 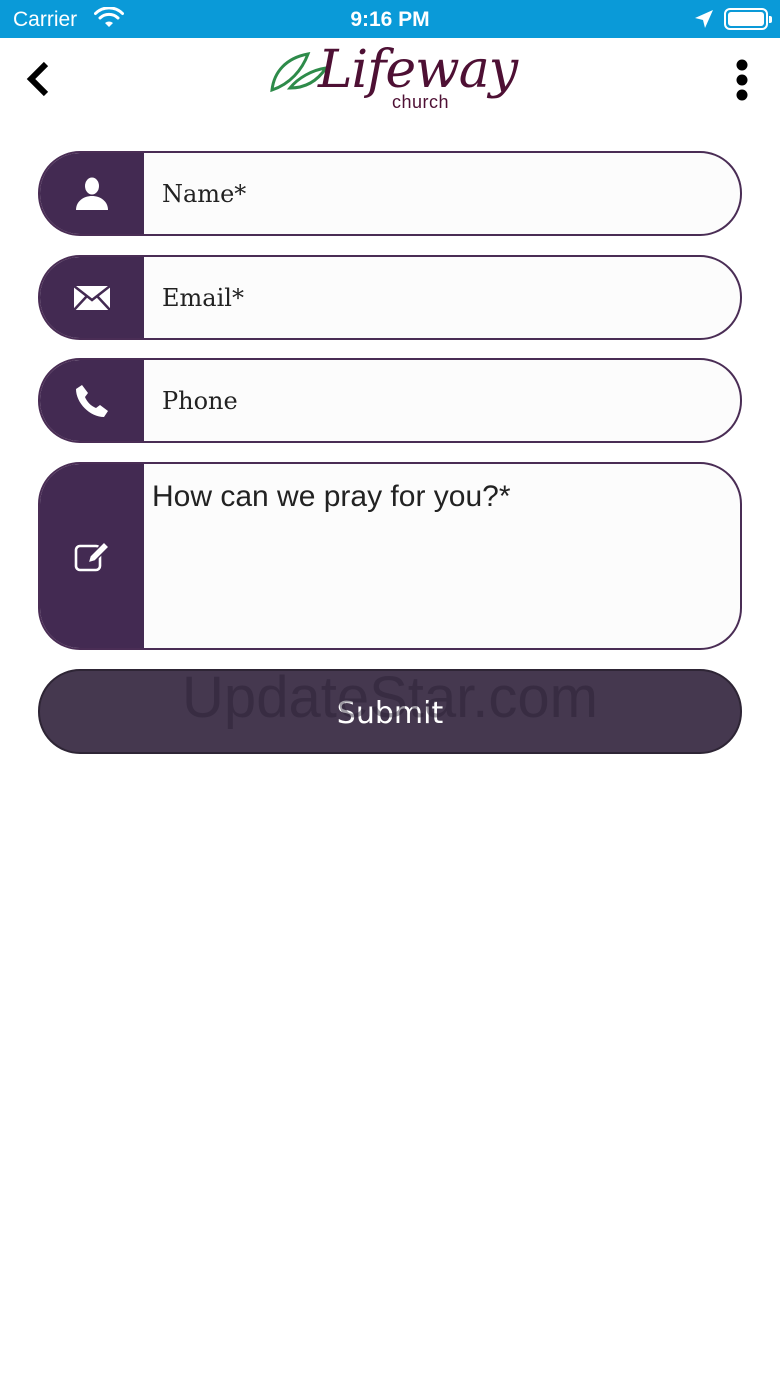 I want to click on status-bar: Carrier 9:16 PM, so click(x=390, y=19).